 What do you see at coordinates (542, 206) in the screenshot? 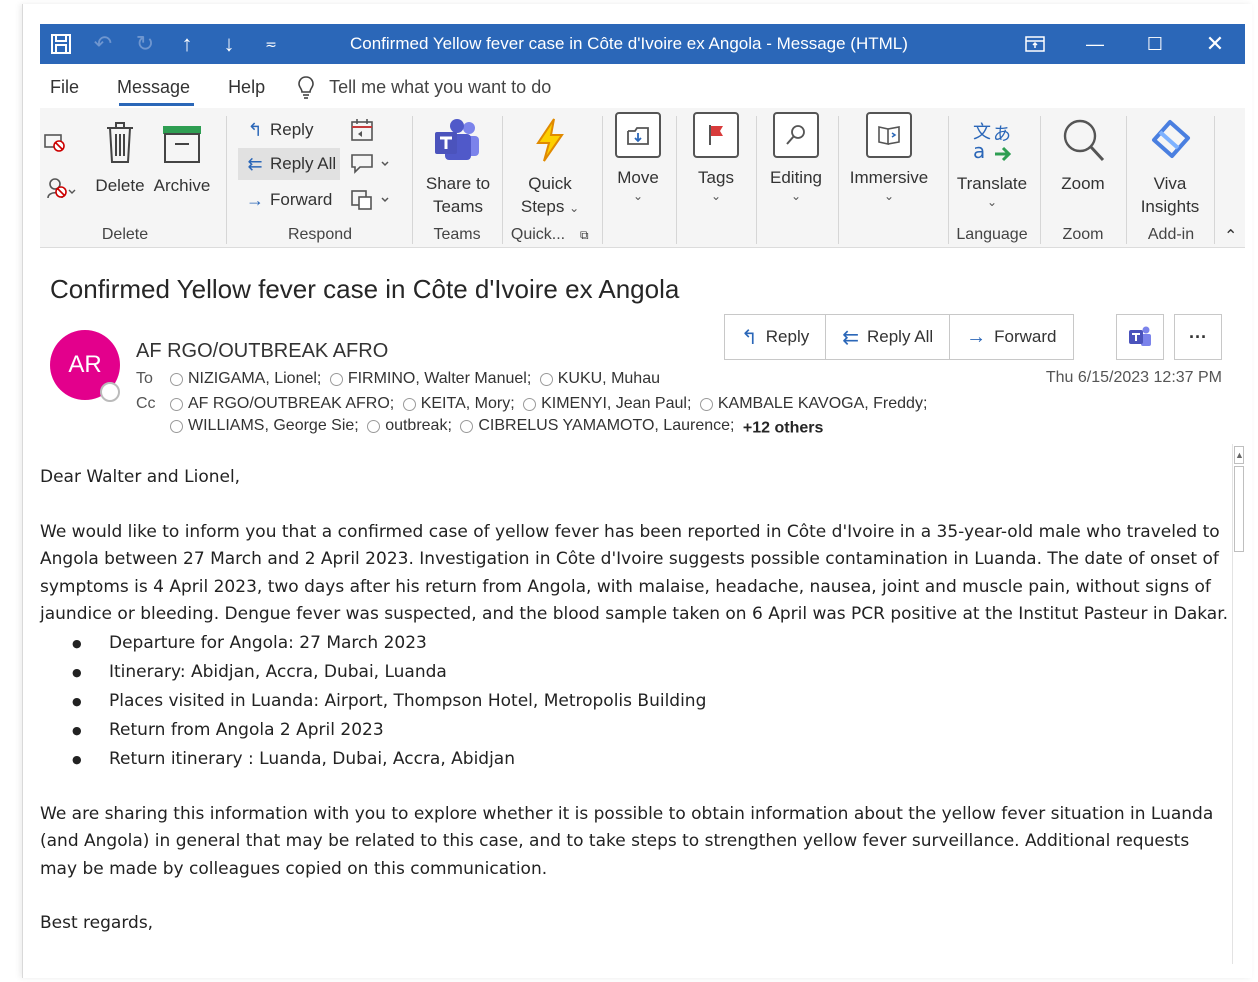
I see `quick-steps-label-2-text: Steps` at bounding box center [542, 206].